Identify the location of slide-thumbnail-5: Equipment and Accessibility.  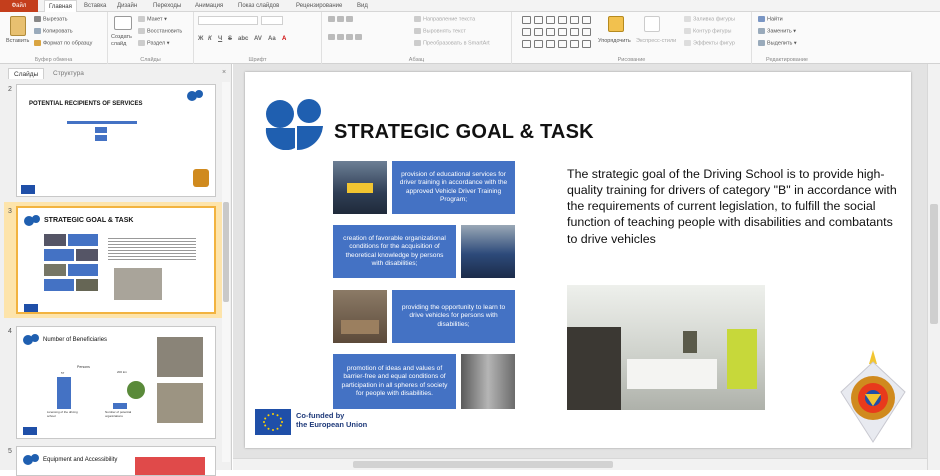
(116, 461).